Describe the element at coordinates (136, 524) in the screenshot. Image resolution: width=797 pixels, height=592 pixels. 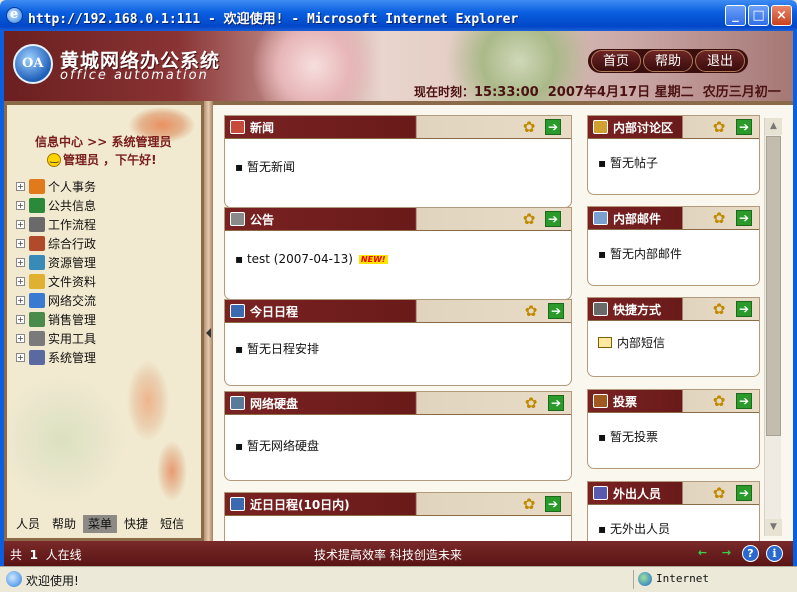
I see `tab-shortcut: 快捷` at that location.